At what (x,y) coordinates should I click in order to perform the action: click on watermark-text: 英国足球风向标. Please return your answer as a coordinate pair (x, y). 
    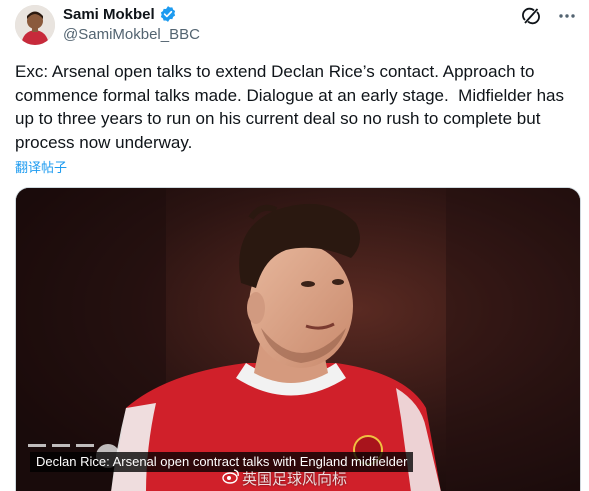
    Looking at the image, I should click on (295, 479).